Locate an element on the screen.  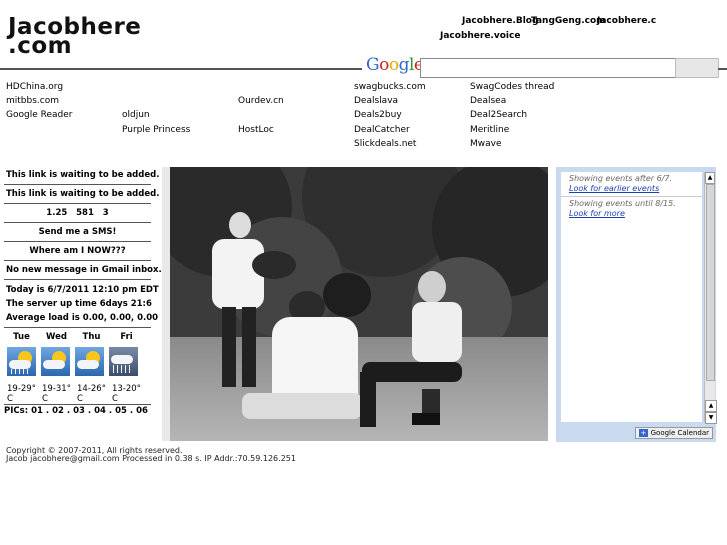
link-meritline: Meritline is located at coordinates (489, 130).